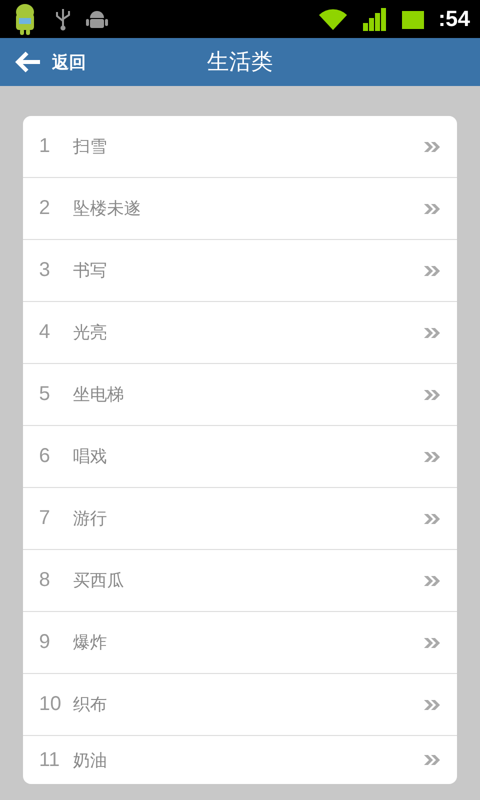 This screenshot has width=480, height=800. What do you see at coordinates (240, 760) in the screenshot?
I see `list-item: 11 奶油` at bounding box center [240, 760].